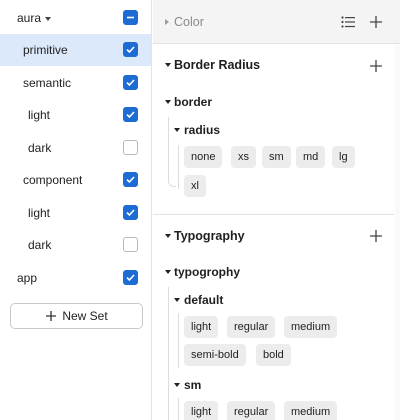 This screenshot has width=400, height=420. I want to click on section-divider, so click(273, 214).